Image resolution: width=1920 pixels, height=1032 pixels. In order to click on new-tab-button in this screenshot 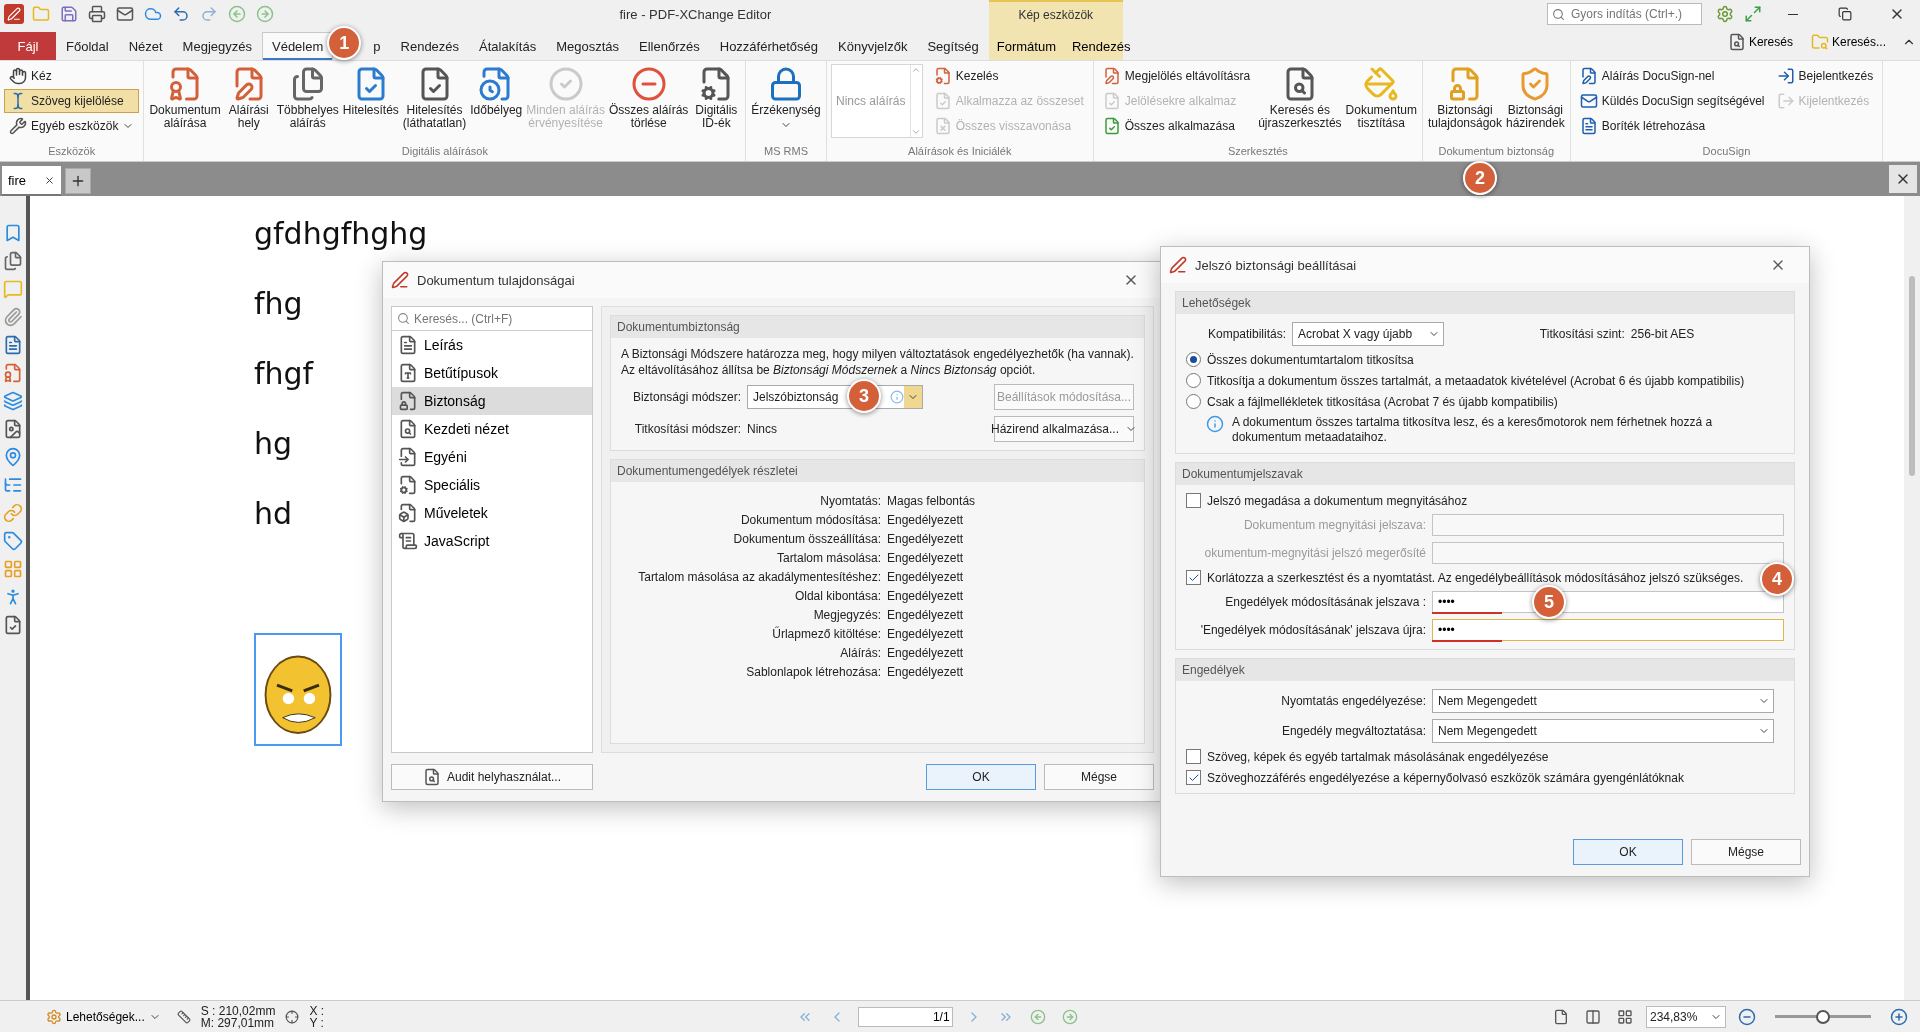, I will do `click(78, 181)`.